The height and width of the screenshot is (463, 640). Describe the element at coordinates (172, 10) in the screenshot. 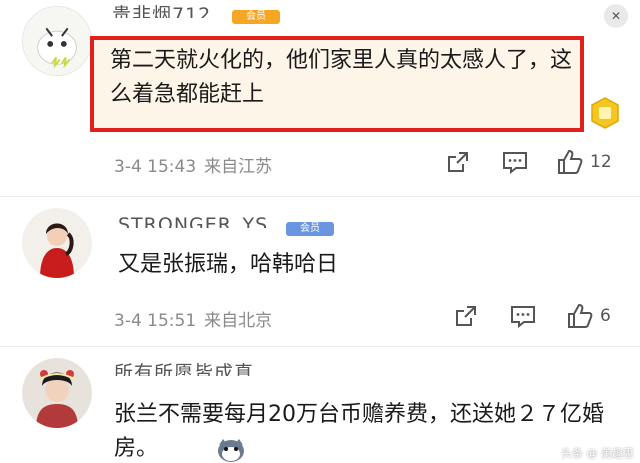

I see `username: 贵非烟712` at that location.